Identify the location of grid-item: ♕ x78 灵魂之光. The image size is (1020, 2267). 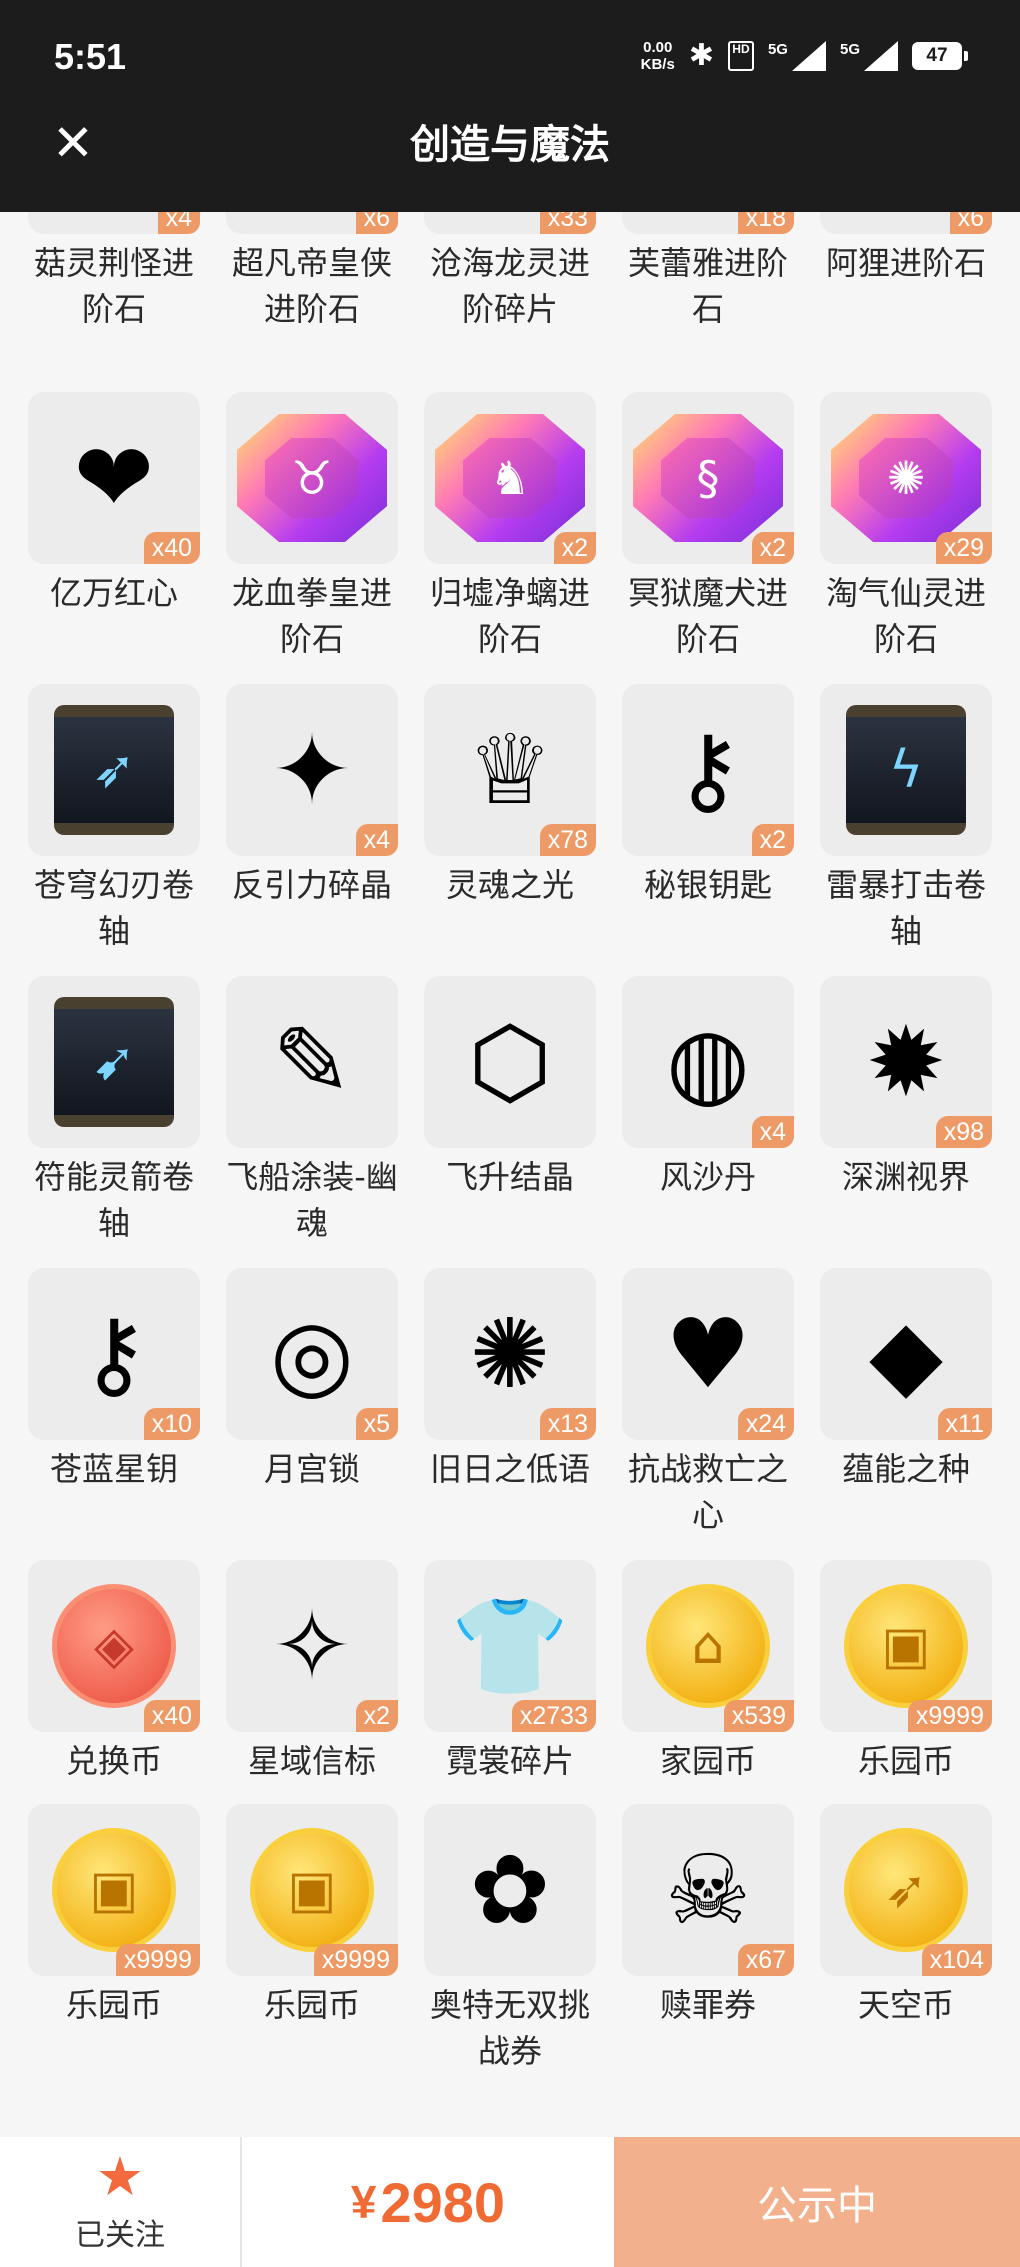
(510, 796).